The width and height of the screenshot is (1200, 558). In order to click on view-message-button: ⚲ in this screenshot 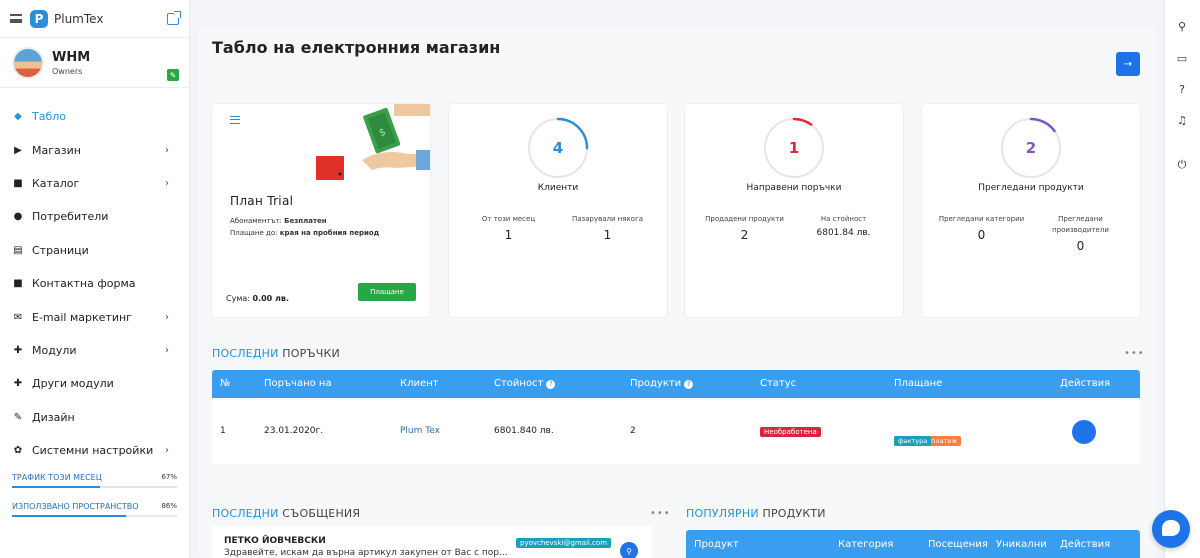, I will do `click(629, 550)`.